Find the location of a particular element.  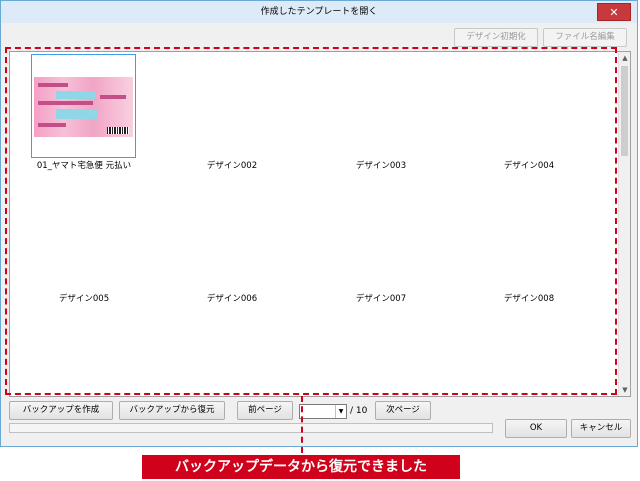

design-cell-8: デザイン008 is located at coordinates (529, 298).